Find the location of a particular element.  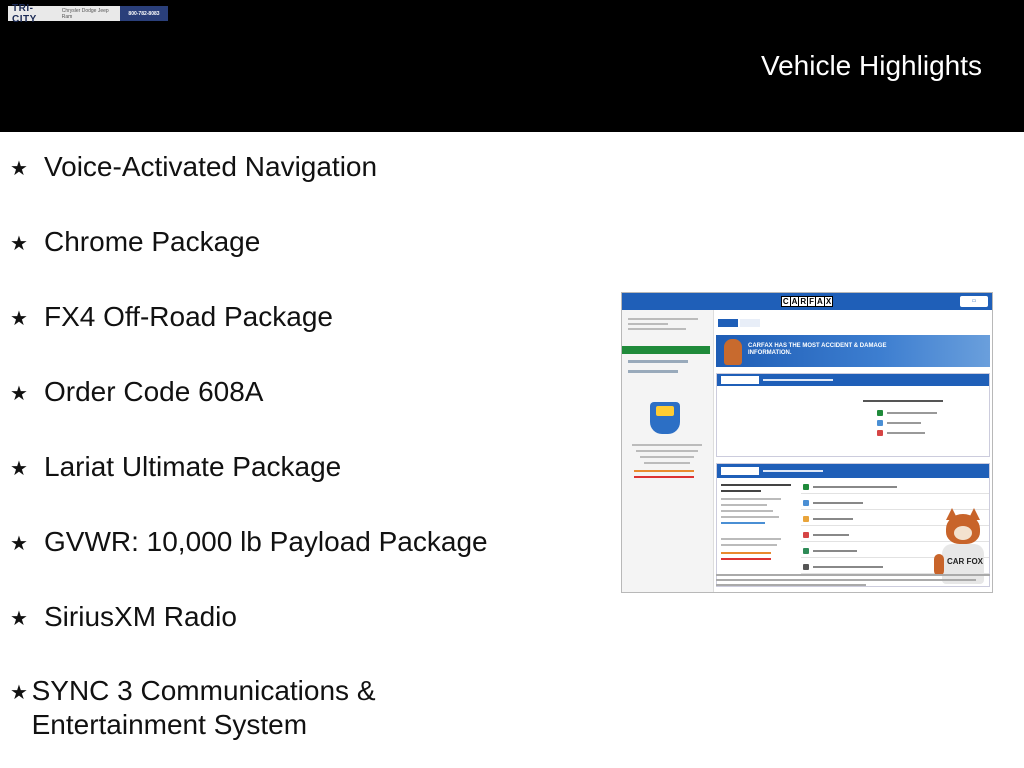

highlight-label: FX4 Off-Road Package is located at coordinates (188, 316).